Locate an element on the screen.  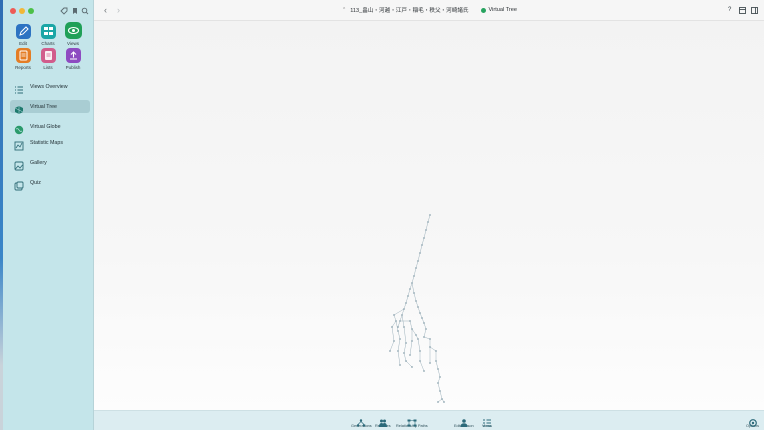
reports-tool-button: Reports is located at coordinates (23, 59).